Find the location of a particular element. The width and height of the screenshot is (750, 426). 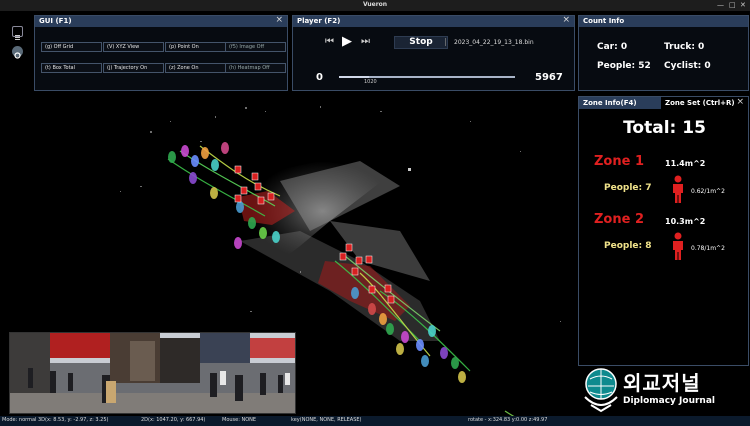

zone-set-tab: Zone Set (Ctrl+R) is located at coordinates (700, 103).